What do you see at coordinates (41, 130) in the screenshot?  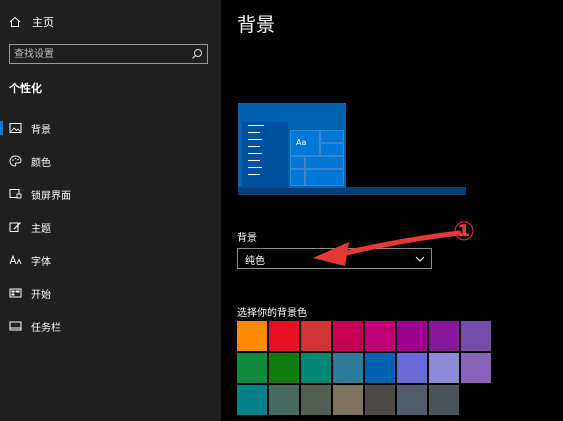 I see `sidebar-item-label: 背景` at bounding box center [41, 130].